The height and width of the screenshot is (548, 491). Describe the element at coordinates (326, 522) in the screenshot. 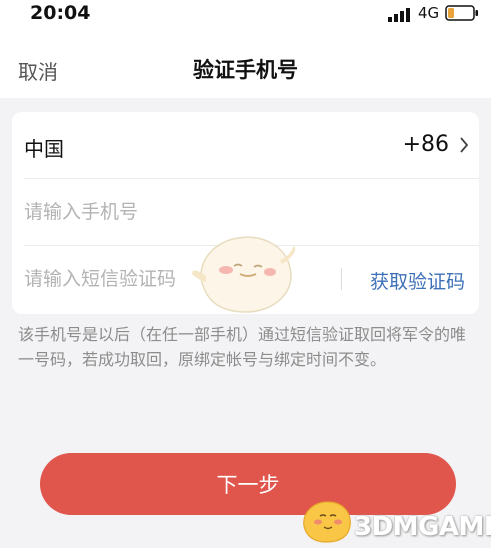

I see `mascot-logo-icon` at that location.